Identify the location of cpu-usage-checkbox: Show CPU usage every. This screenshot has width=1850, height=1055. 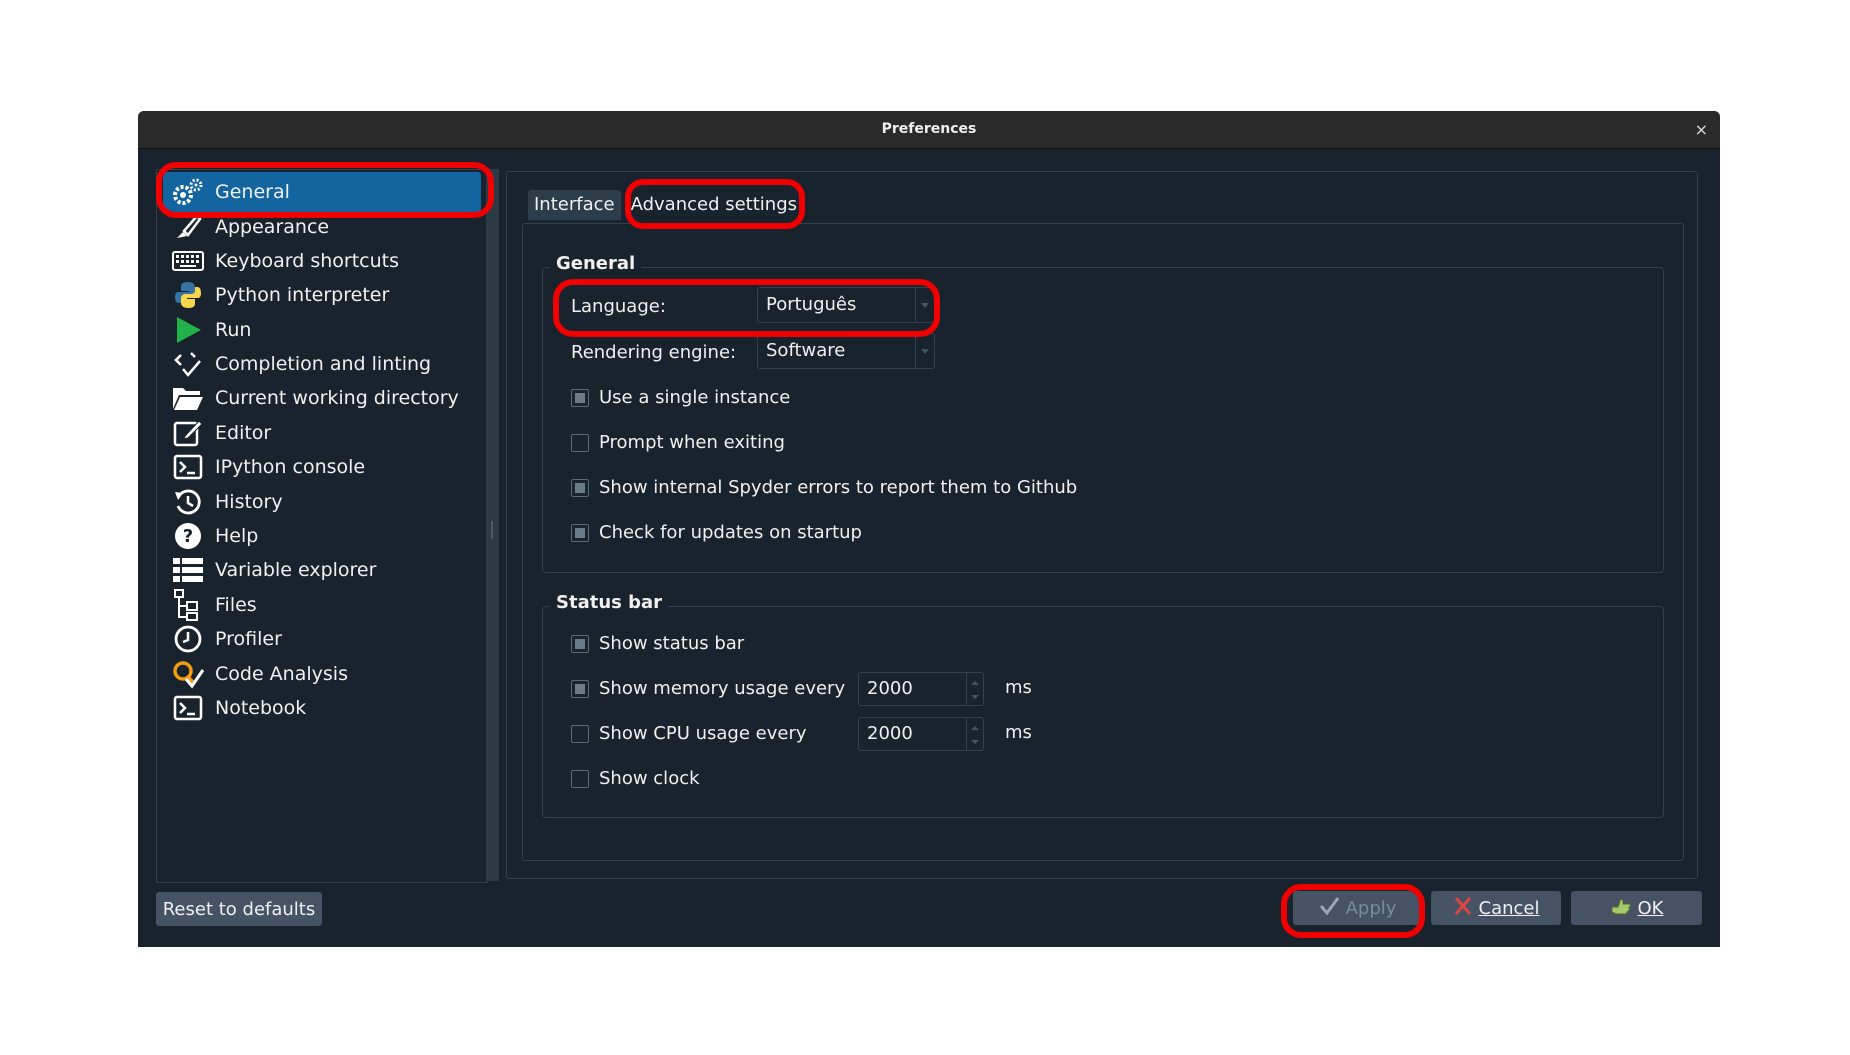
(689, 733).